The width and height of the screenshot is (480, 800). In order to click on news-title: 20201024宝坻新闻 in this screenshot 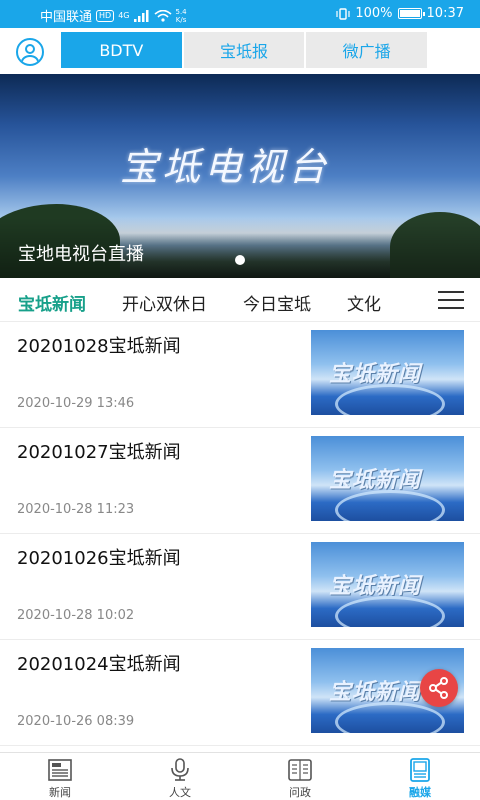, I will do `click(99, 664)`.